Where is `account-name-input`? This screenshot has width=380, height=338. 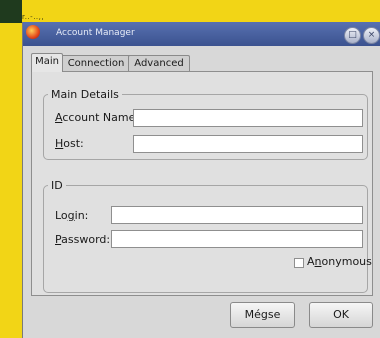
account-name-input is located at coordinates (248, 118).